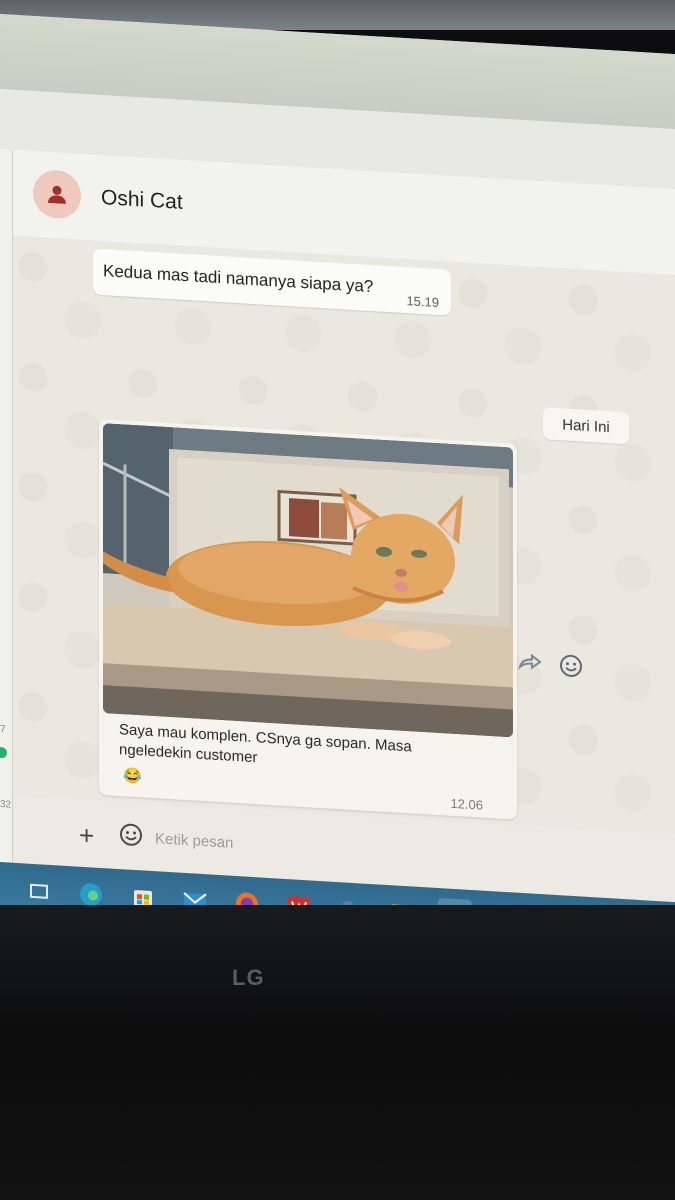  I want to click on task-view-icon, so click(39, 891).